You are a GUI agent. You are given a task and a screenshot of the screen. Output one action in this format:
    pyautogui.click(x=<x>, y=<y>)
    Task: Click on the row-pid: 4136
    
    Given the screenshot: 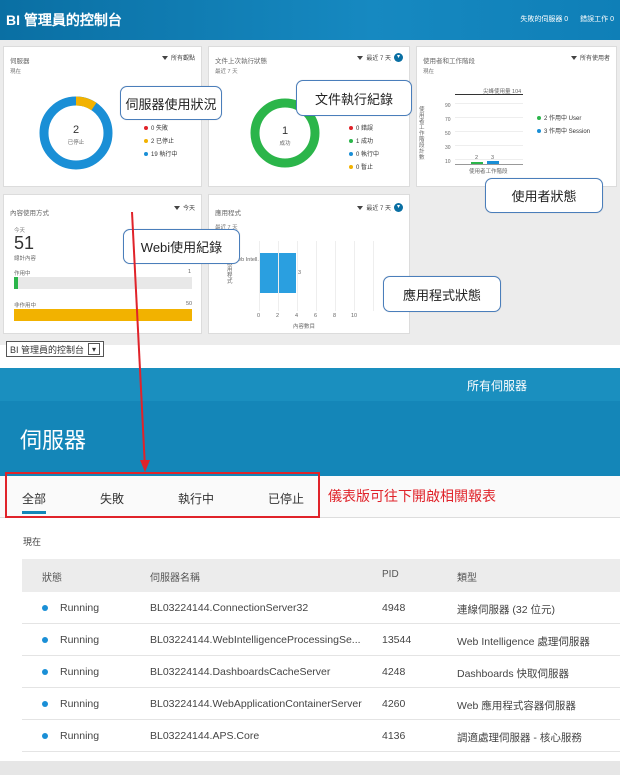 What is the action you would take?
    pyautogui.click(x=394, y=736)
    